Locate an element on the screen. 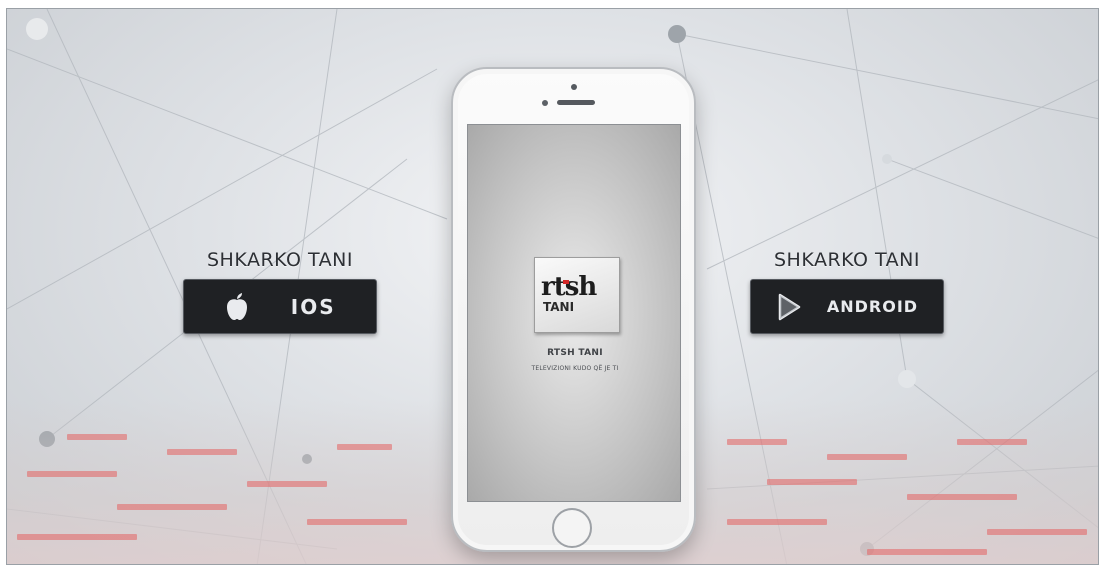 Image resolution: width=1105 pixels, height=571 pixels. logo-red-accent is located at coordinates (566, 282).